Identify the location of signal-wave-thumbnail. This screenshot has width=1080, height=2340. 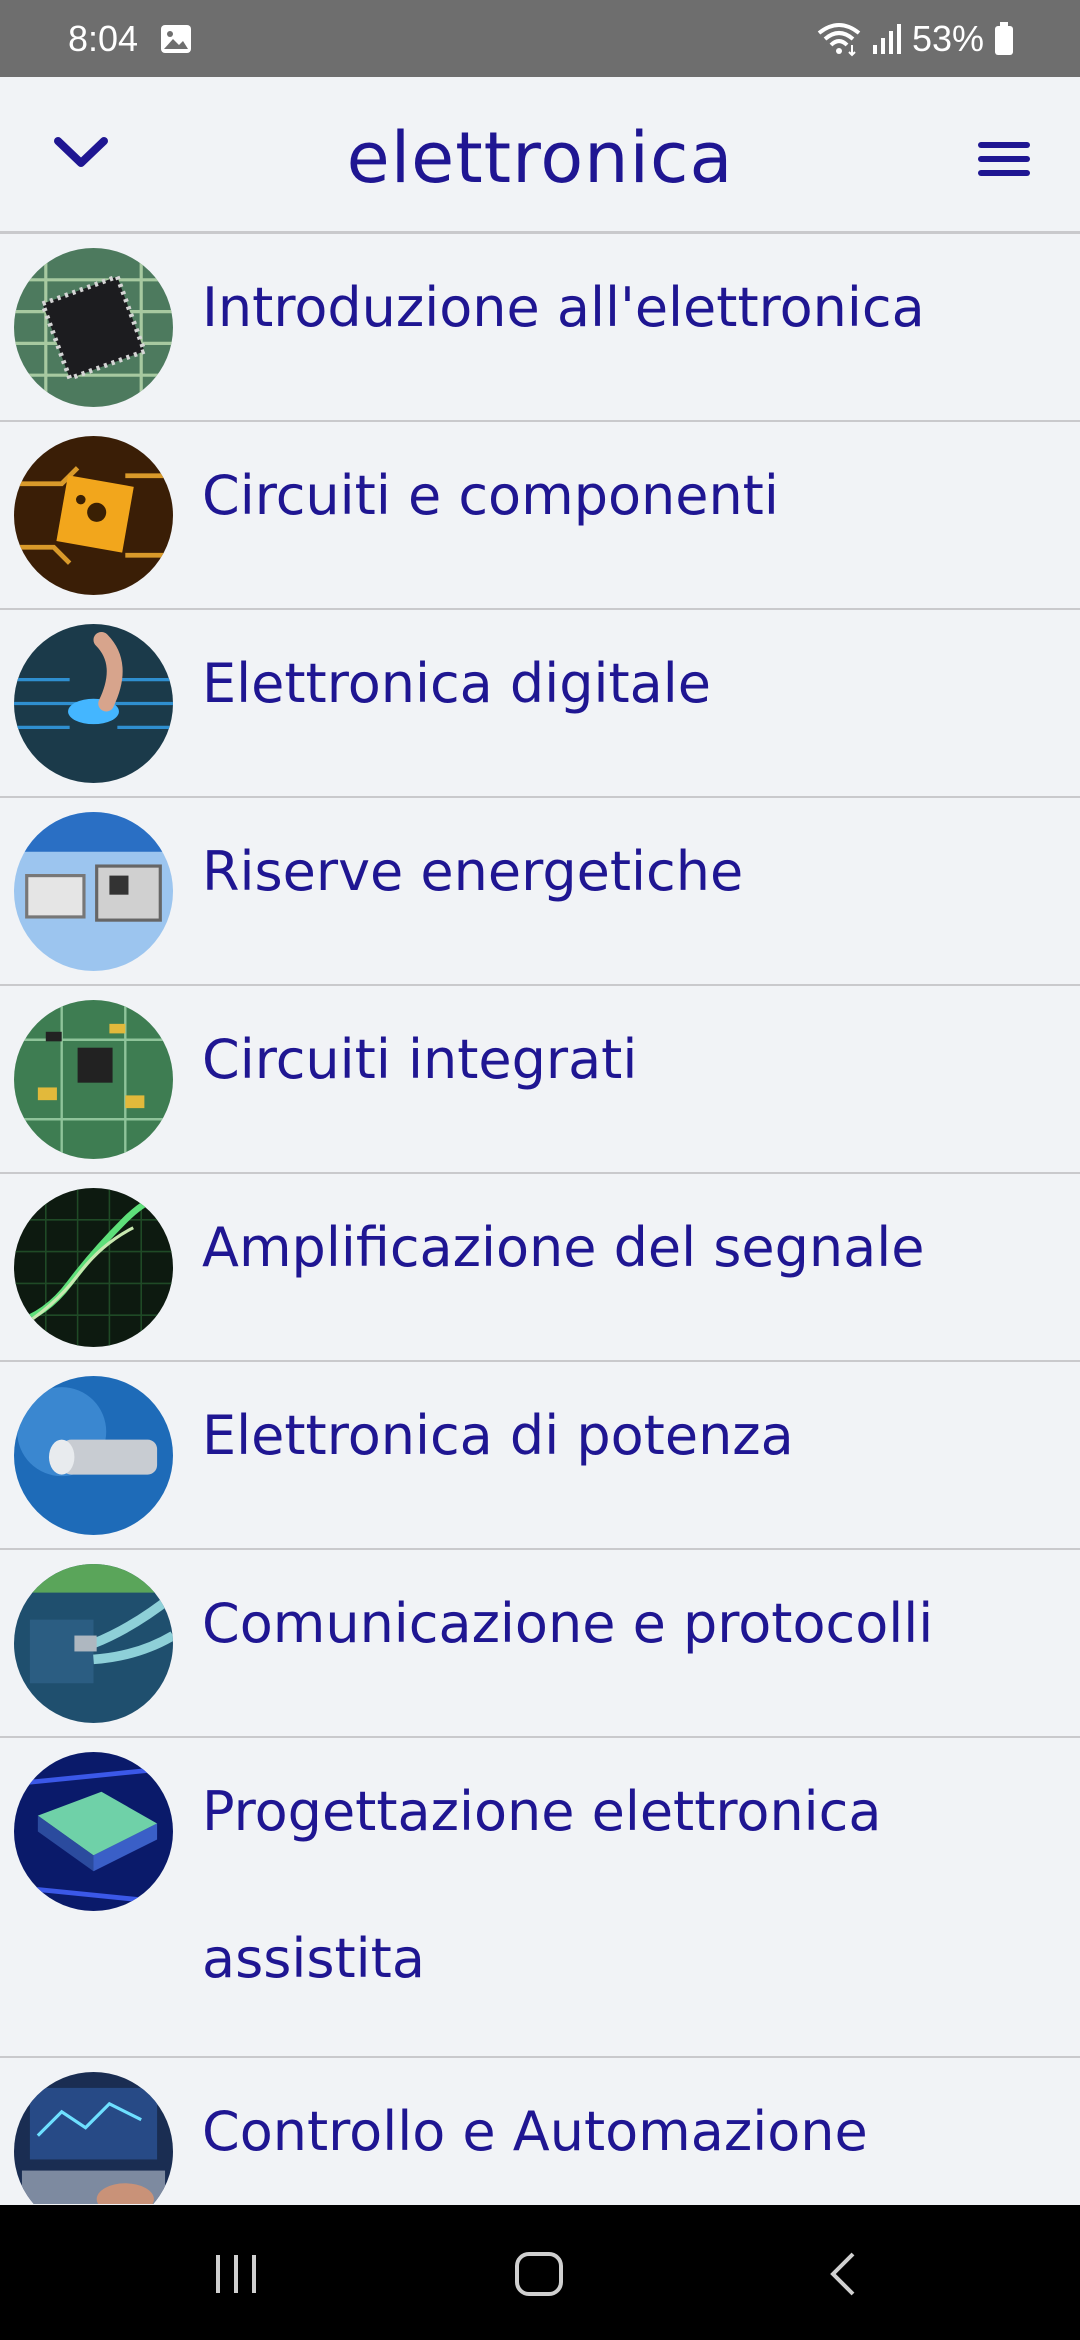
(93, 1267).